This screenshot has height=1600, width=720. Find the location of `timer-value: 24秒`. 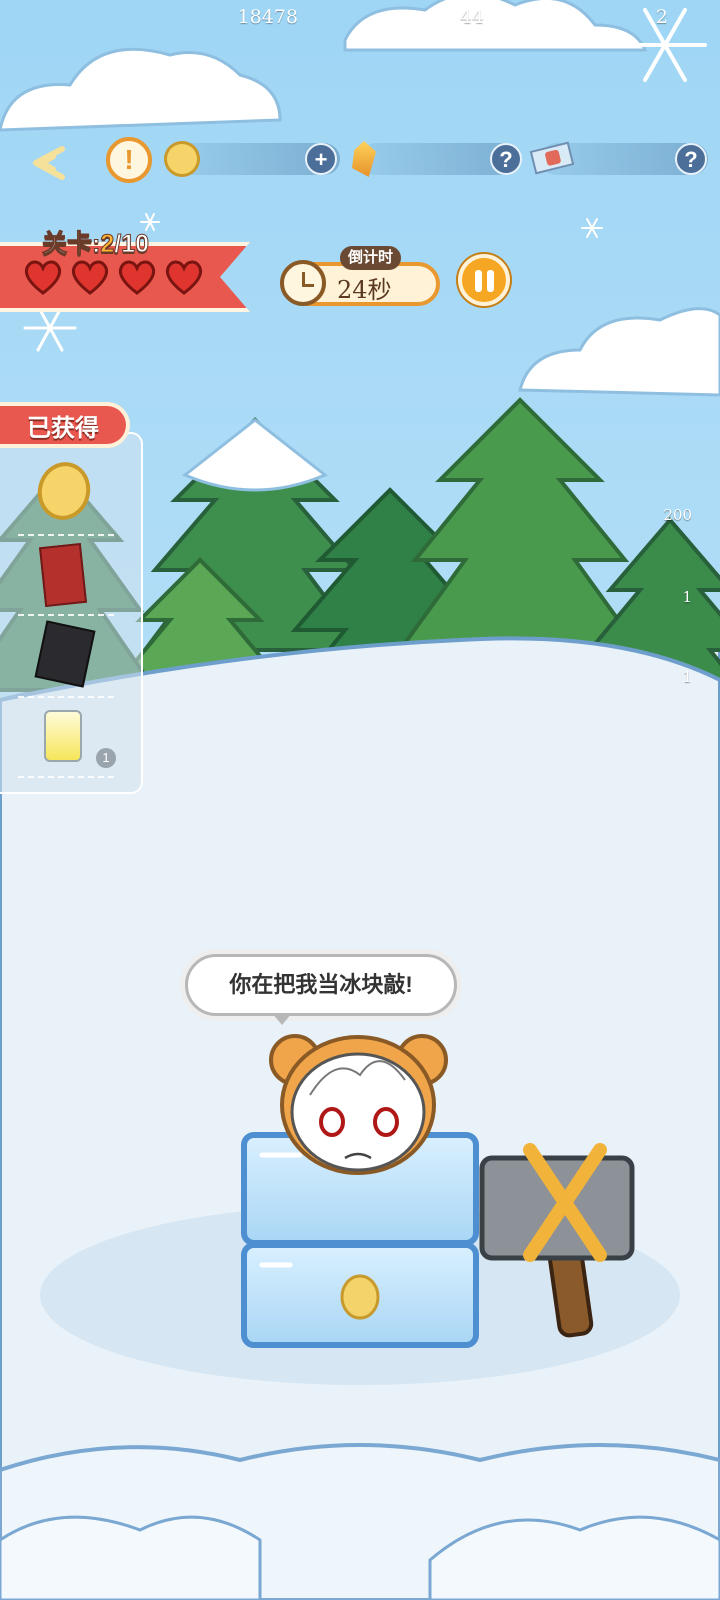

timer-value: 24秒 is located at coordinates (364, 290).